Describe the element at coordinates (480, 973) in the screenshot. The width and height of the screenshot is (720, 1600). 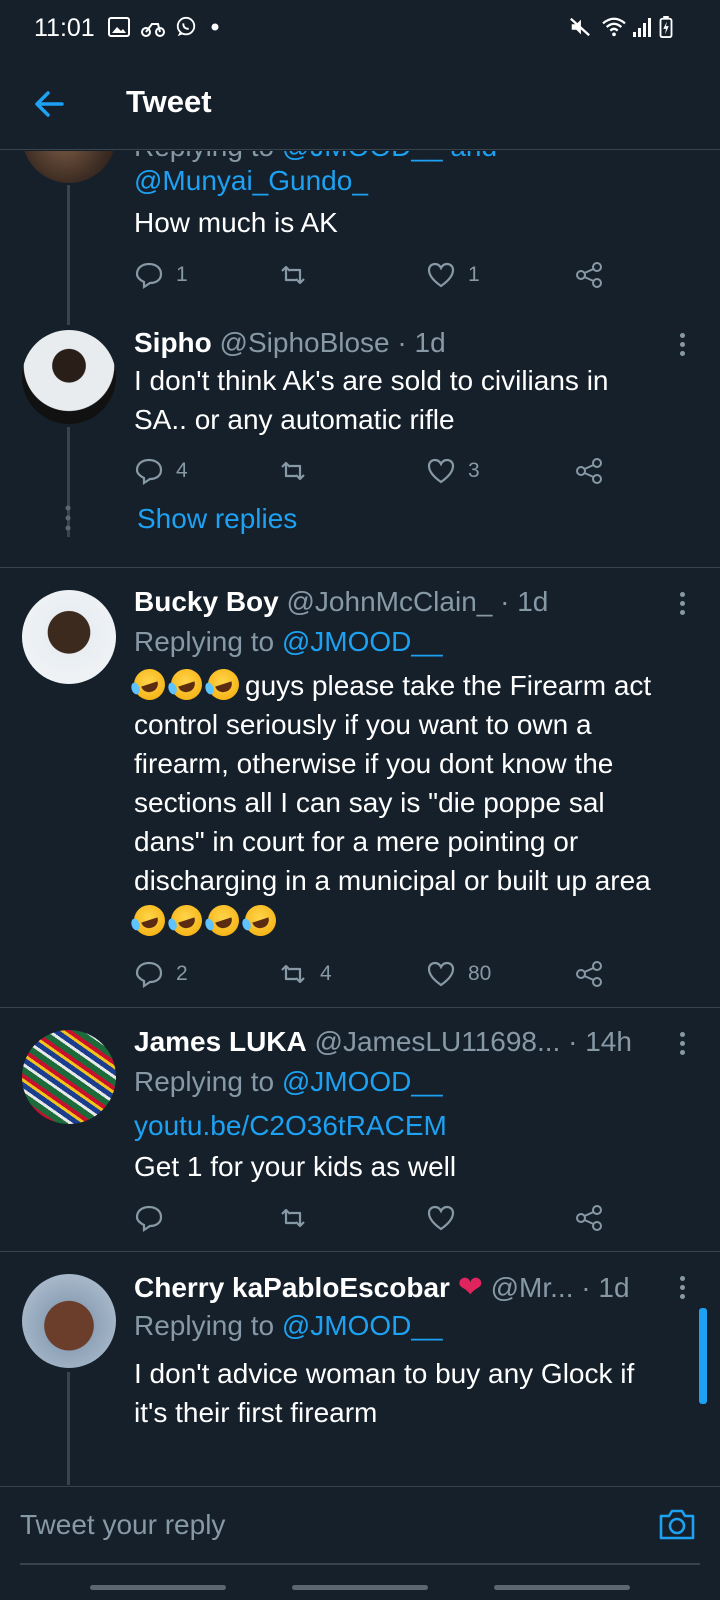
I see `like-count: 80` at that location.